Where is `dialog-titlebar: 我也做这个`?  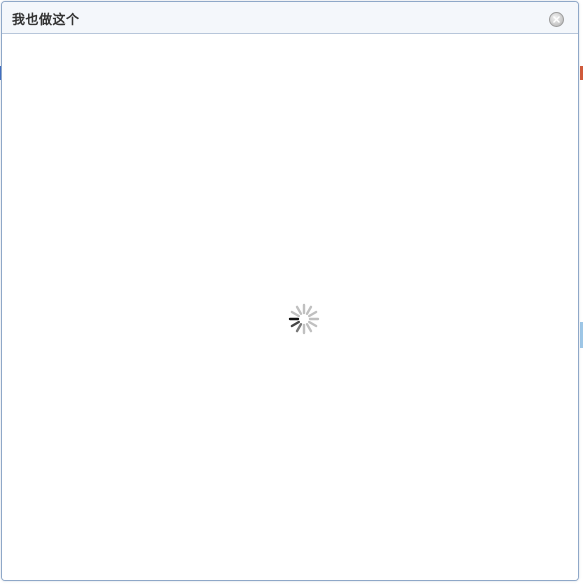
dialog-titlebar: 我也做这个 is located at coordinates (290, 18).